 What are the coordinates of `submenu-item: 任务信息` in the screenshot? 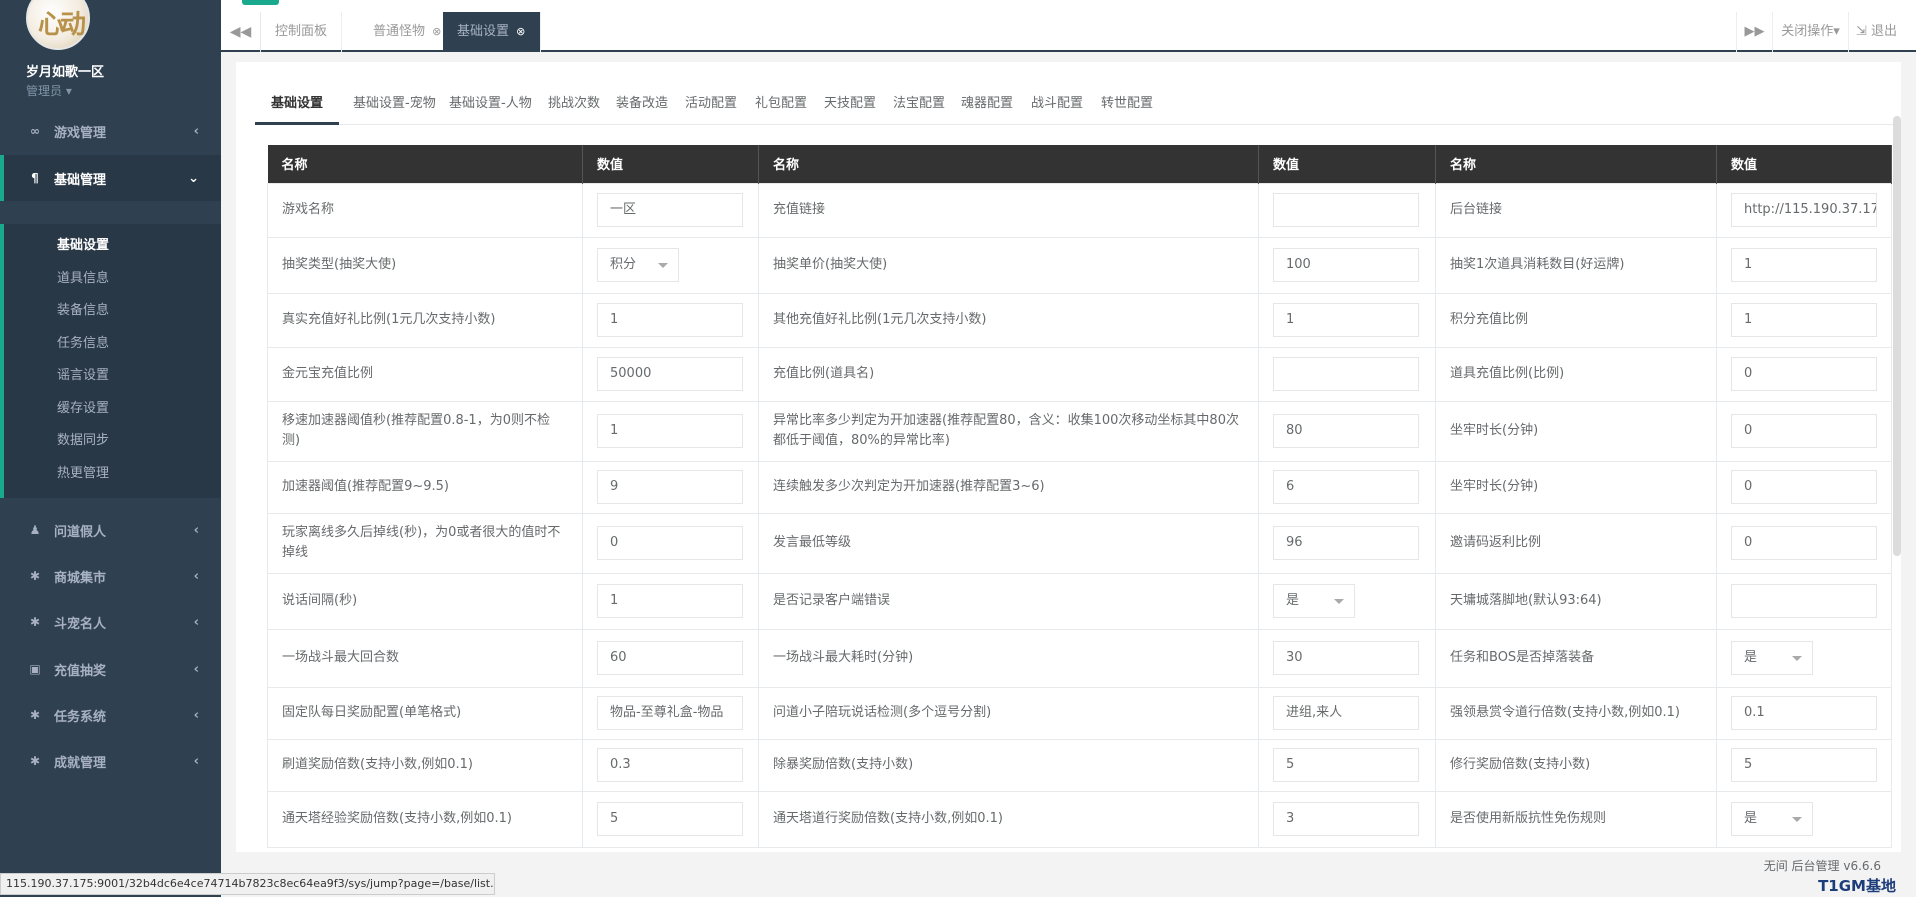 It's located at (112, 344).